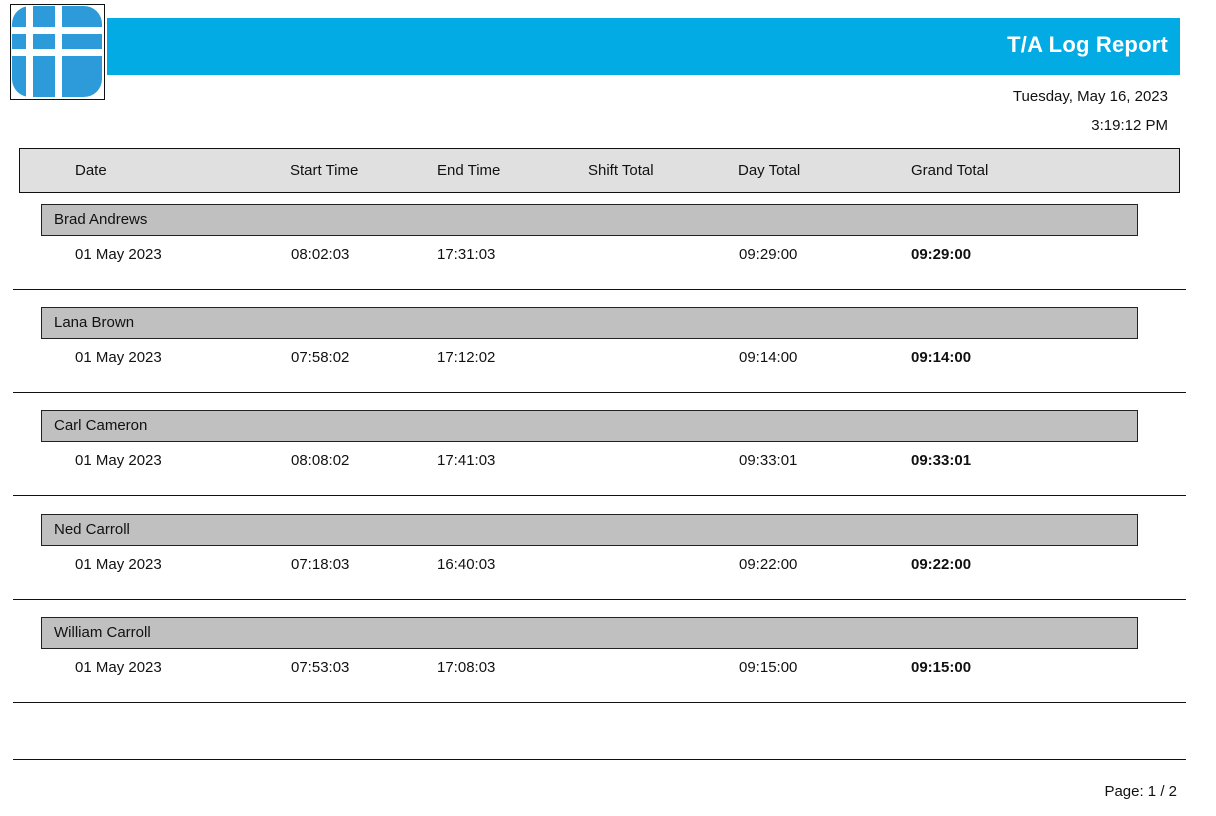  Describe the element at coordinates (94, 322) in the screenshot. I see `employee-name: Lana Brown` at that location.